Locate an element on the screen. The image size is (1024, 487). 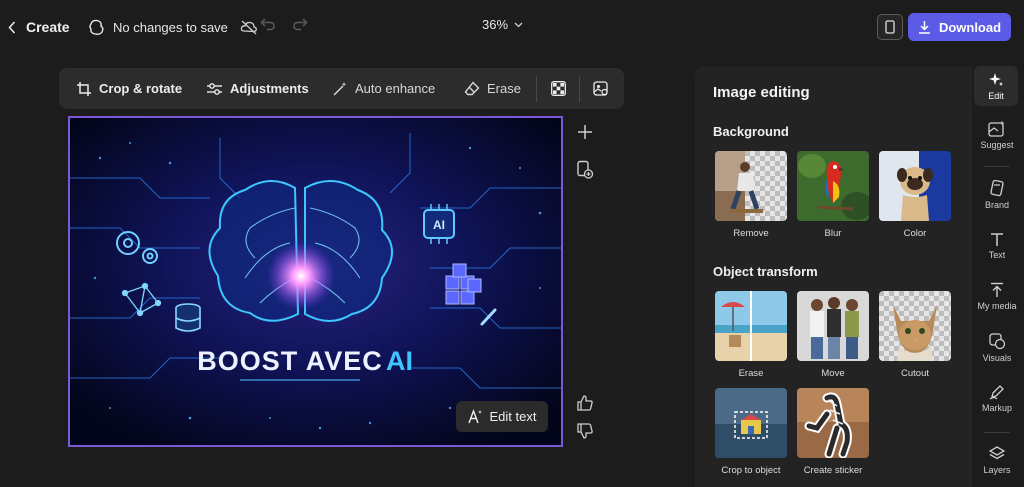
crop-rotate-button: Crop & rotate is located at coordinates (141, 88).